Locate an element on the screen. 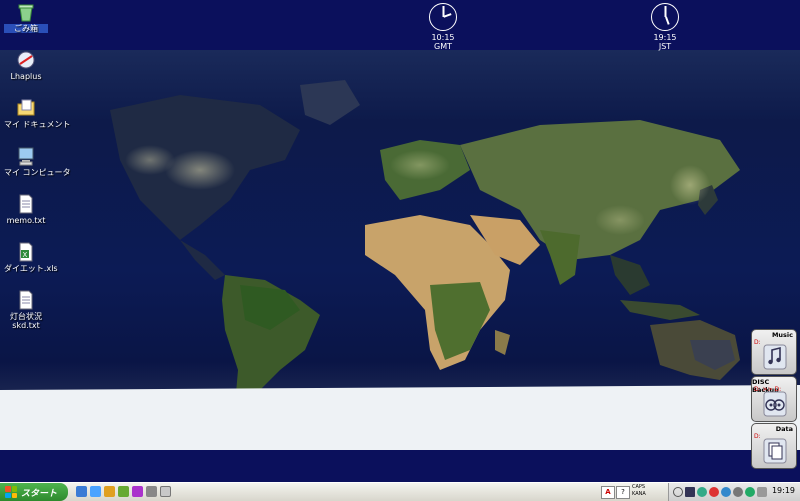  disc-icon is located at coordinates (775, 404).